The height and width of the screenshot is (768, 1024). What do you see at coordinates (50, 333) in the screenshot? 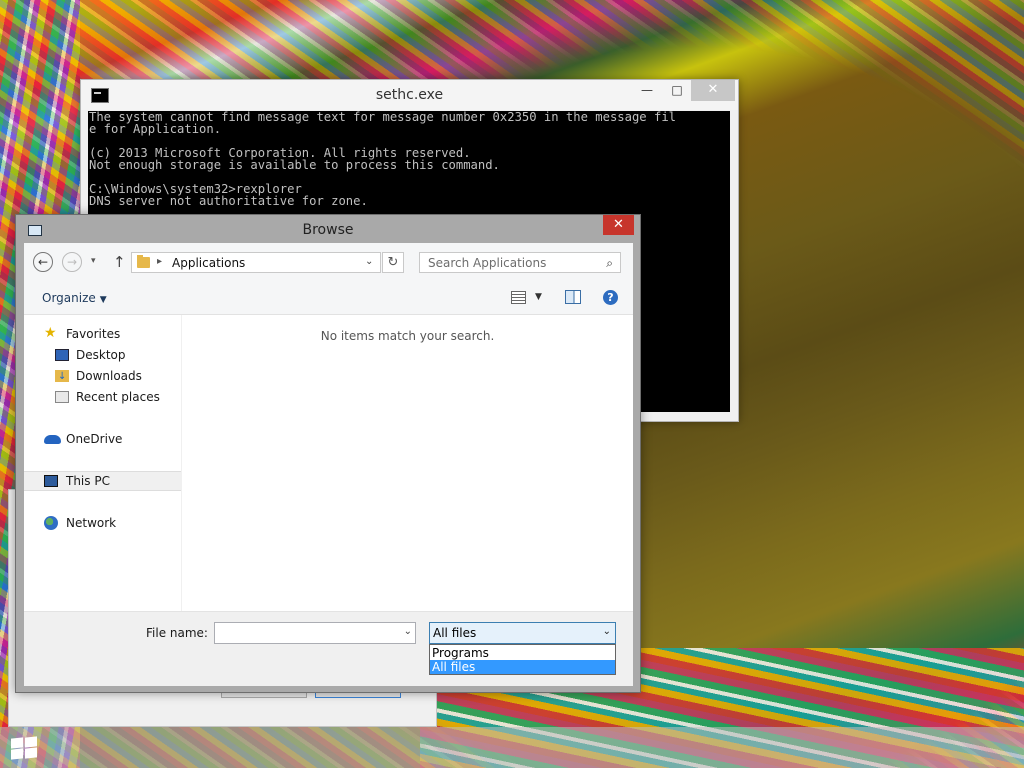
I see `star-icon: ★` at bounding box center [50, 333].